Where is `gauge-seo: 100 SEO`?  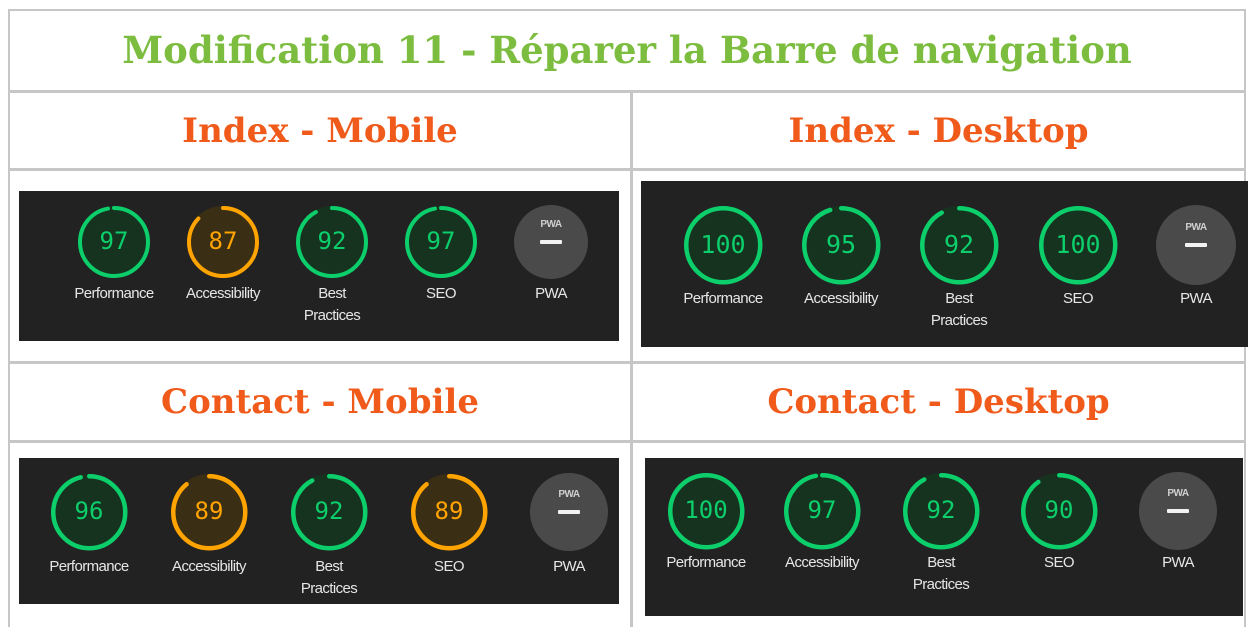 gauge-seo: 100 SEO is located at coordinates (1078, 264).